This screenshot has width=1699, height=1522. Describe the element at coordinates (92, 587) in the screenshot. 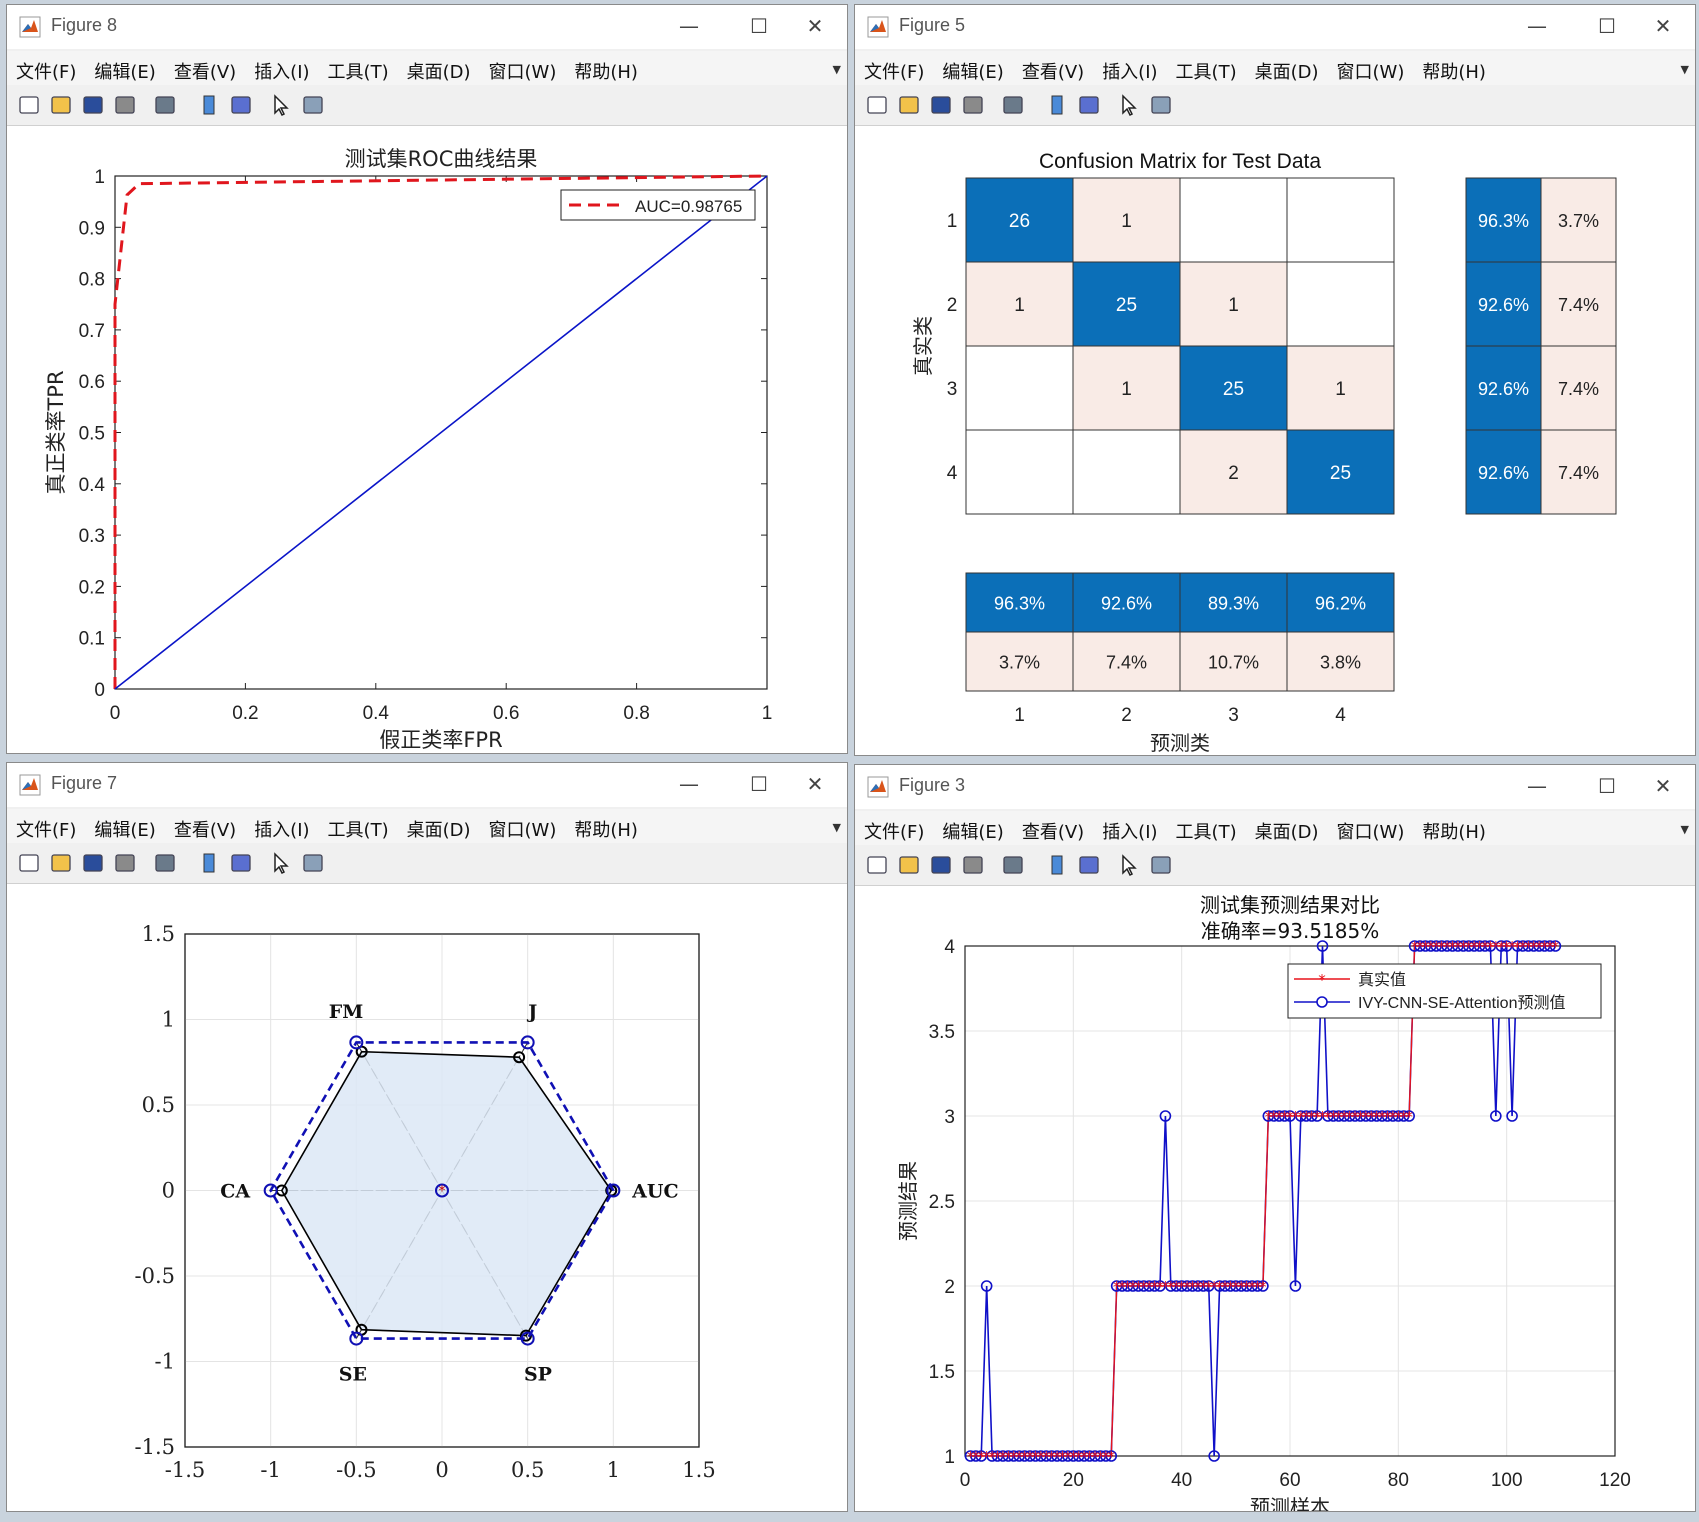

I see `y-tick-label: 0.2` at that location.